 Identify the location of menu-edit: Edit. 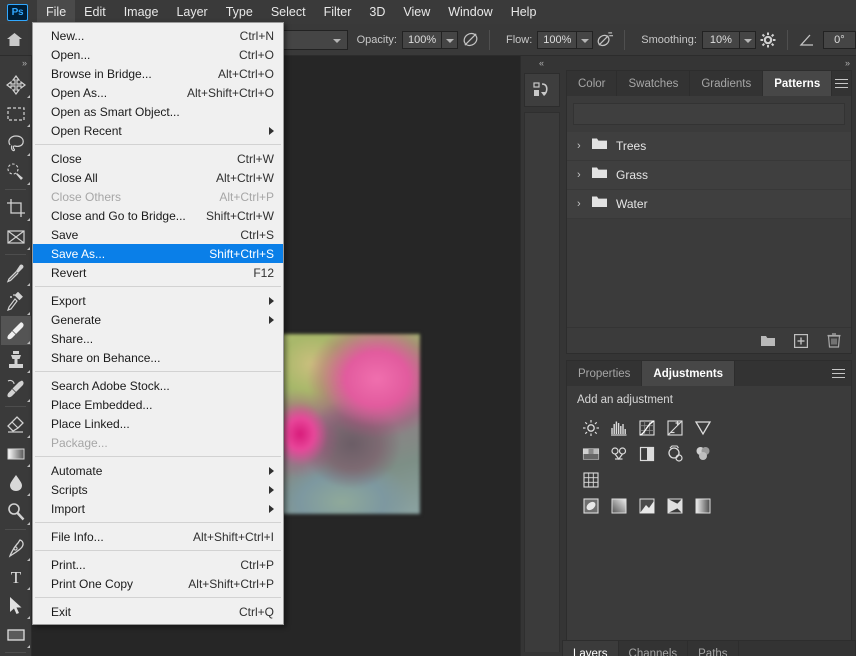
(95, 12).